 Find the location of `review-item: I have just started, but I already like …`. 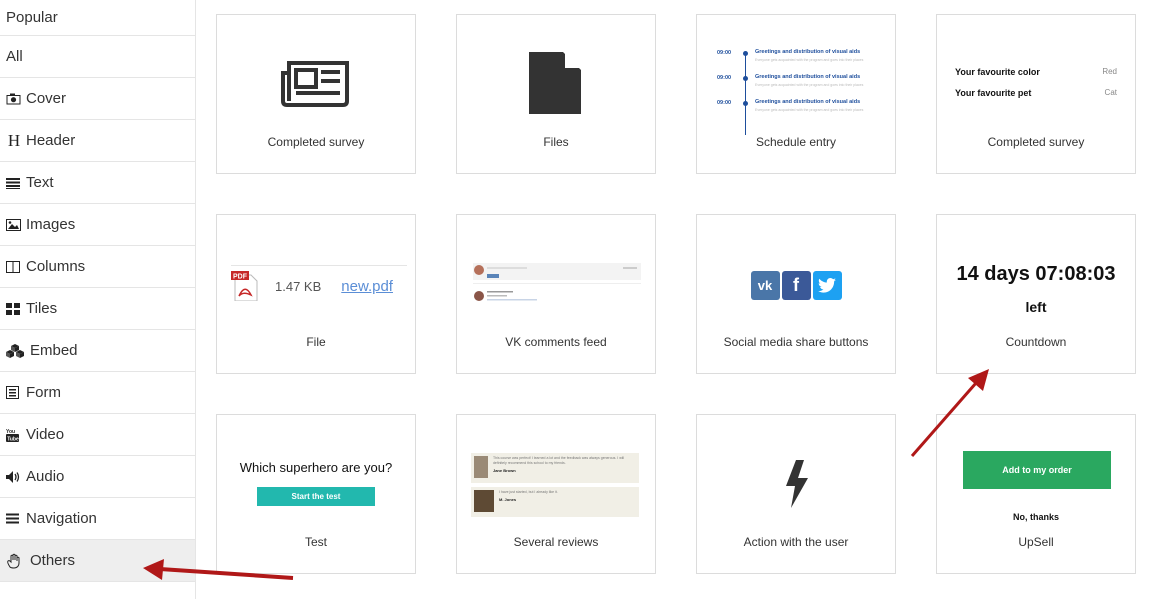

review-item: I have just started, but I already like … is located at coordinates (555, 502).